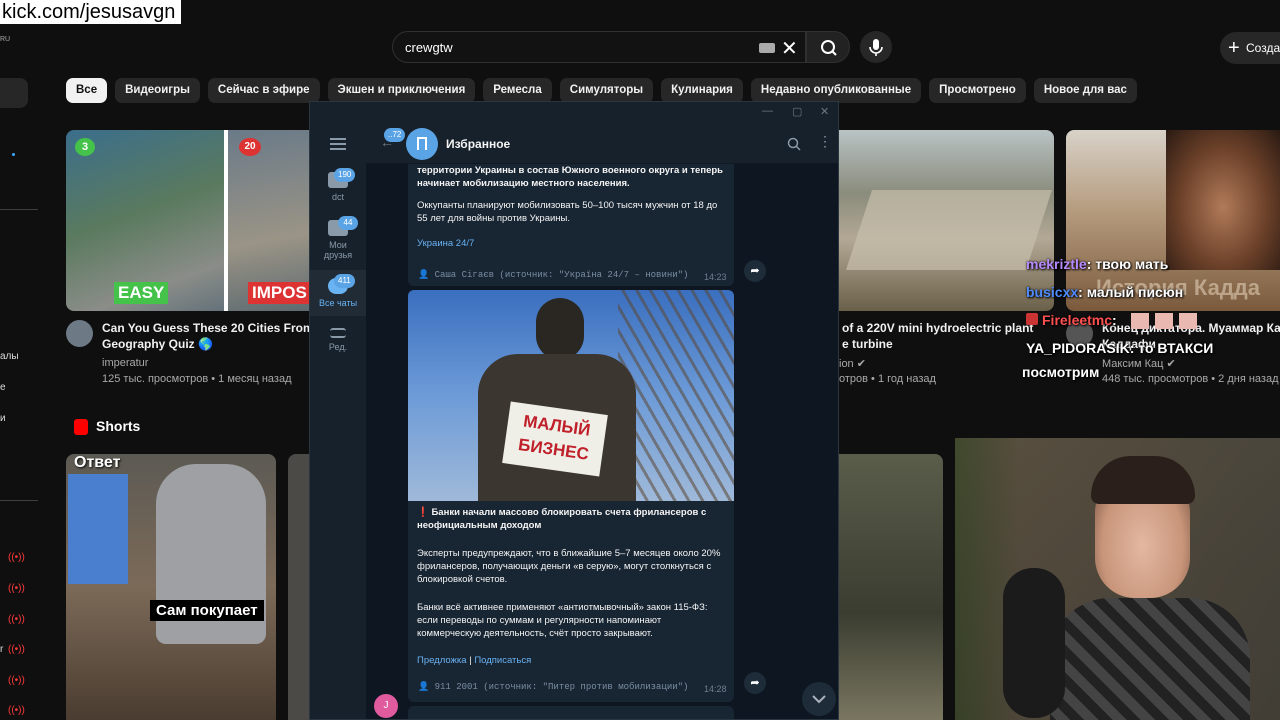 The image size is (1280, 720). I want to click on chat-user: busicxx, so click(1052, 292).